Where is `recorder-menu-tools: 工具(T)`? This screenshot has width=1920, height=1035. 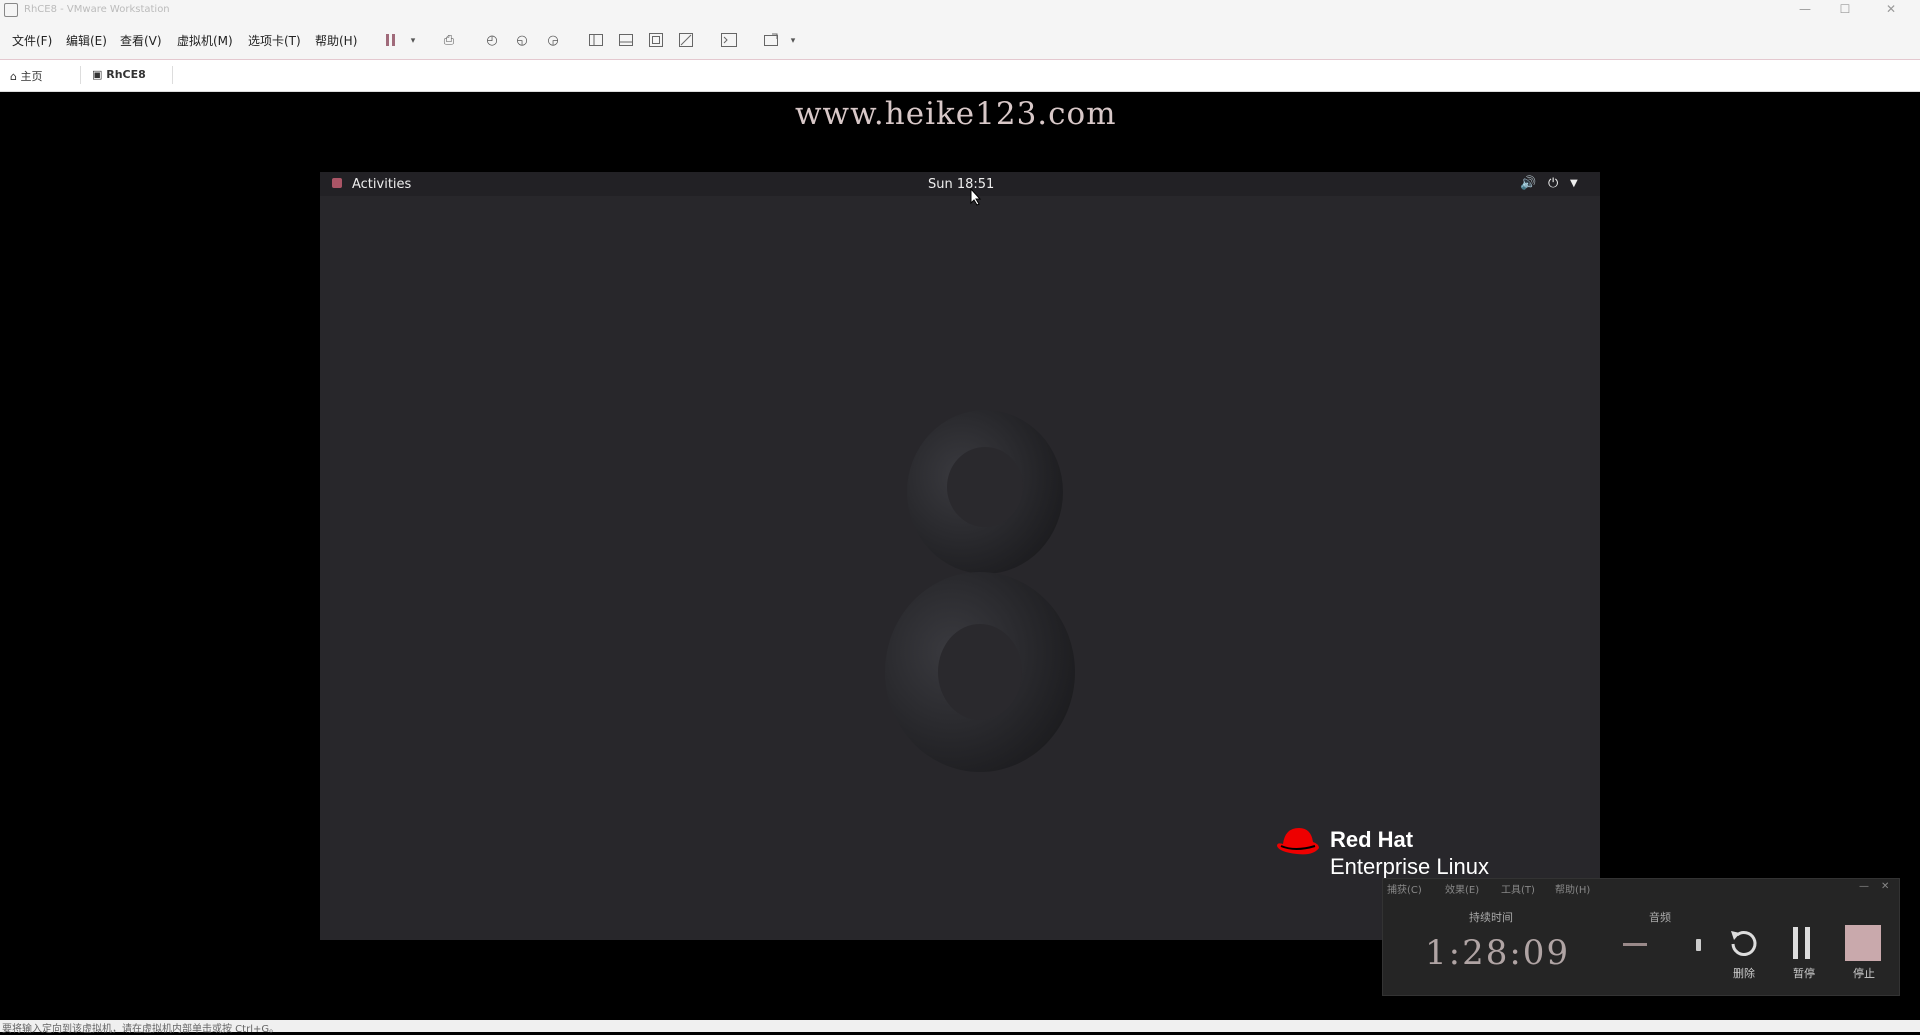 recorder-menu-tools: 工具(T) is located at coordinates (1518, 888).